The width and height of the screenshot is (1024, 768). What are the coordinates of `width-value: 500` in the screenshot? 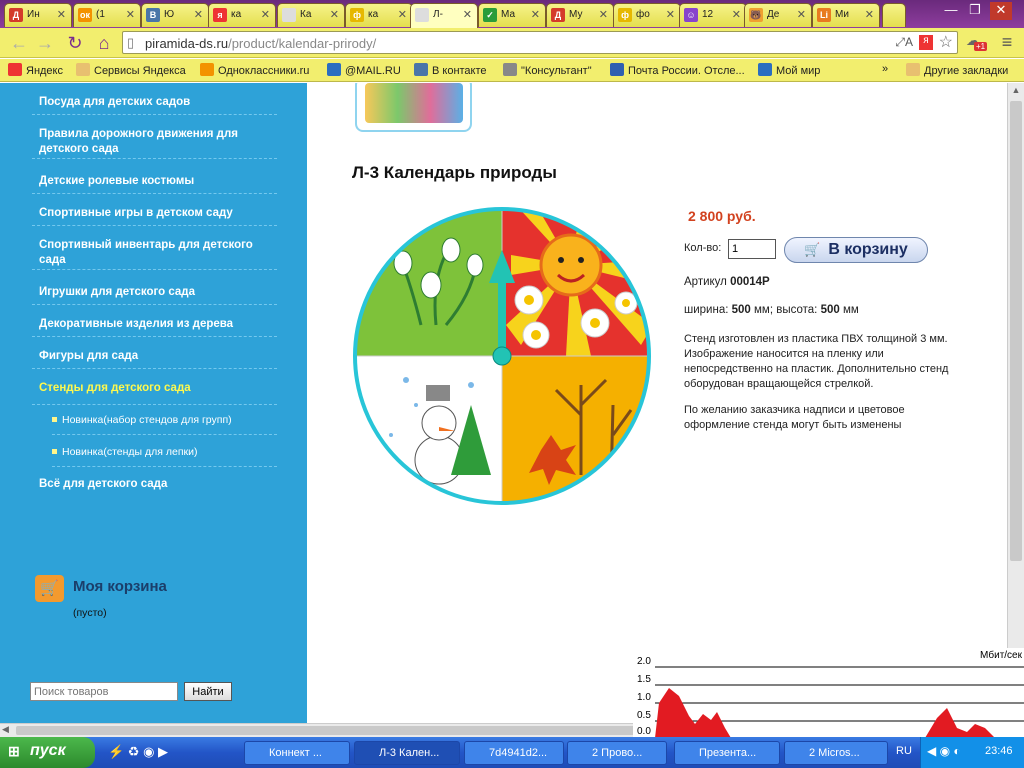 It's located at (741, 310).